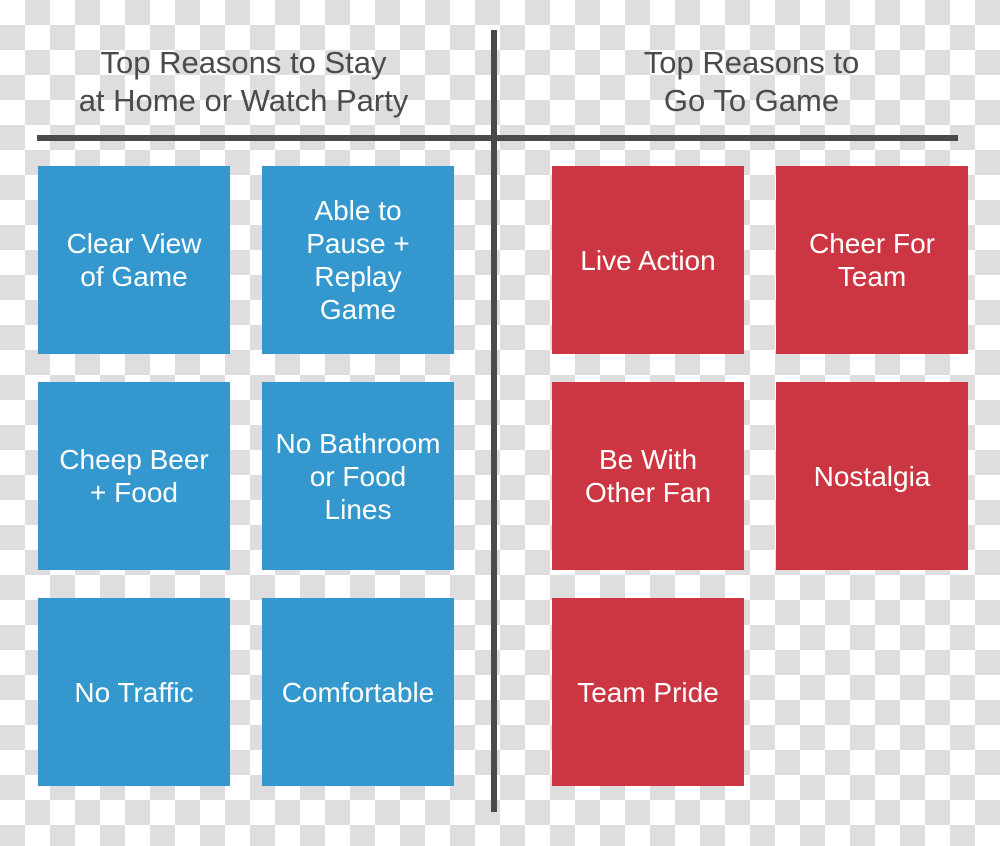  I want to click on column-header-go-to-game: Top Reasons to Go To Game, so click(751, 81).